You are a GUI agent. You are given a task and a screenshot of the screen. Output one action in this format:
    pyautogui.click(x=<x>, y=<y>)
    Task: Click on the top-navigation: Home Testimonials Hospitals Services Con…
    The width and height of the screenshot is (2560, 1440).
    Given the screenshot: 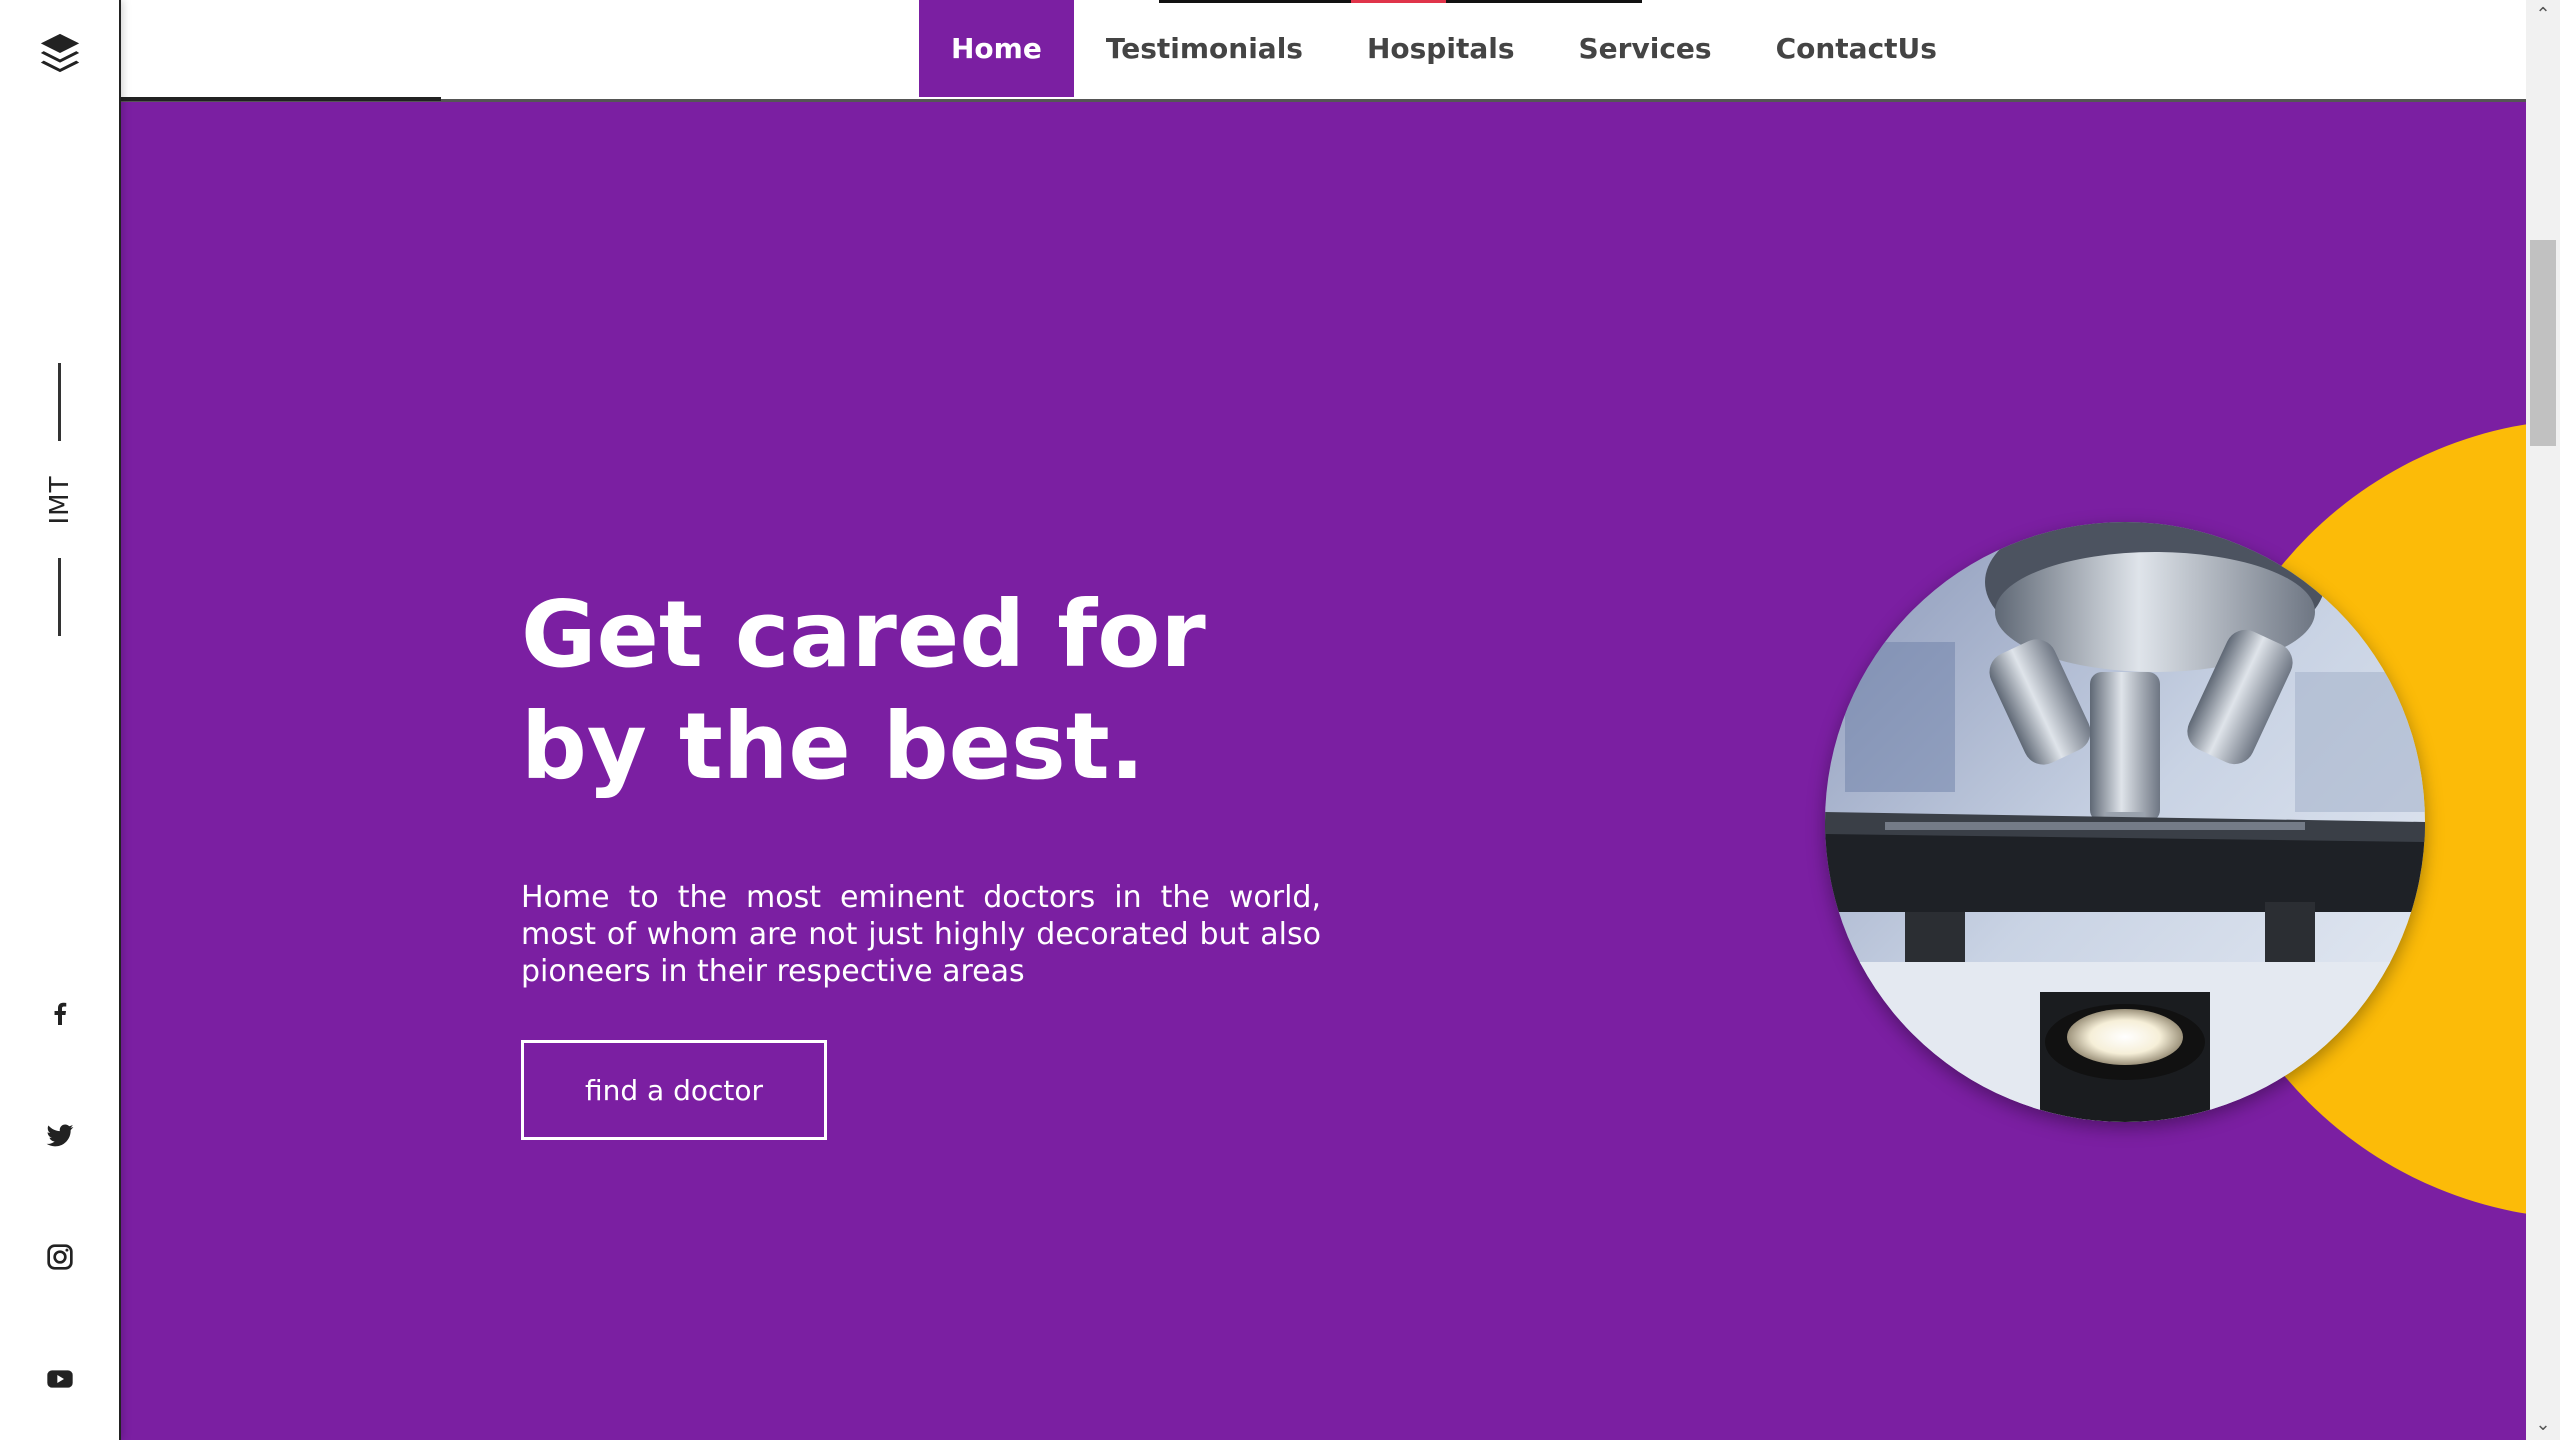 What is the action you would take?
    pyautogui.click(x=1323, y=51)
    